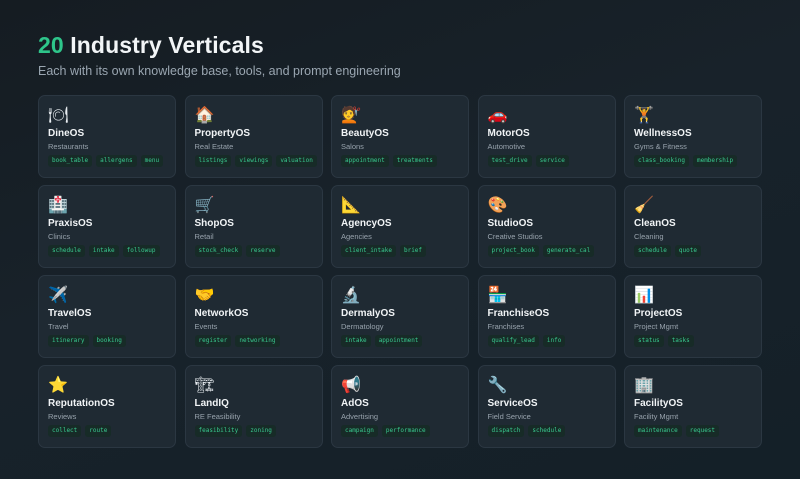  I want to click on airplane-icon: ✈️, so click(58, 294).